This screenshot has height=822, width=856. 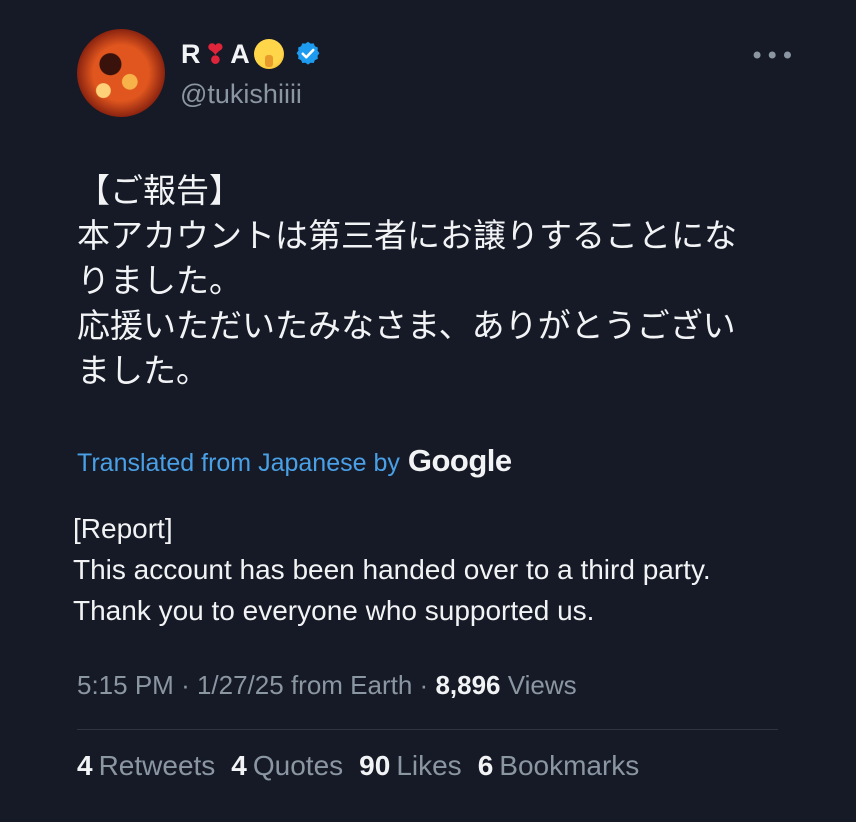 I want to click on display-name: R ❣ A, so click(x=251, y=54).